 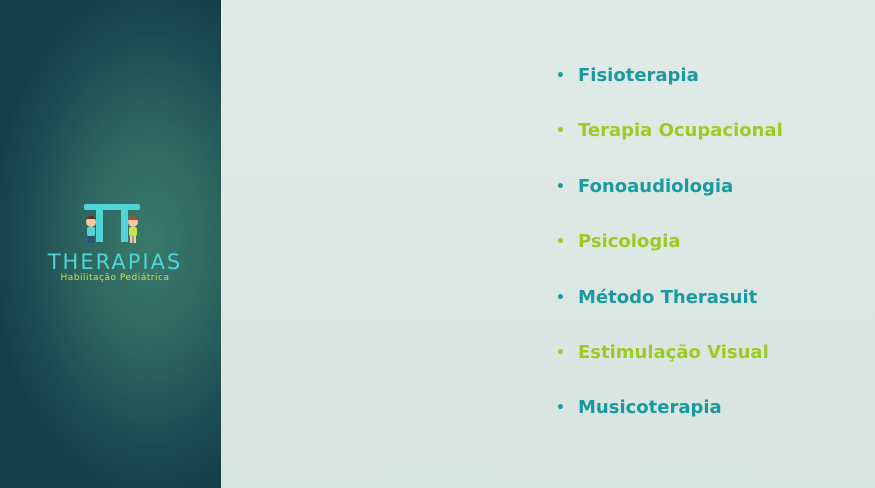 What do you see at coordinates (115, 244) in the screenshot?
I see `therapias-logo: THERAPIAS Habilitação Pediátrica` at bounding box center [115, 244].